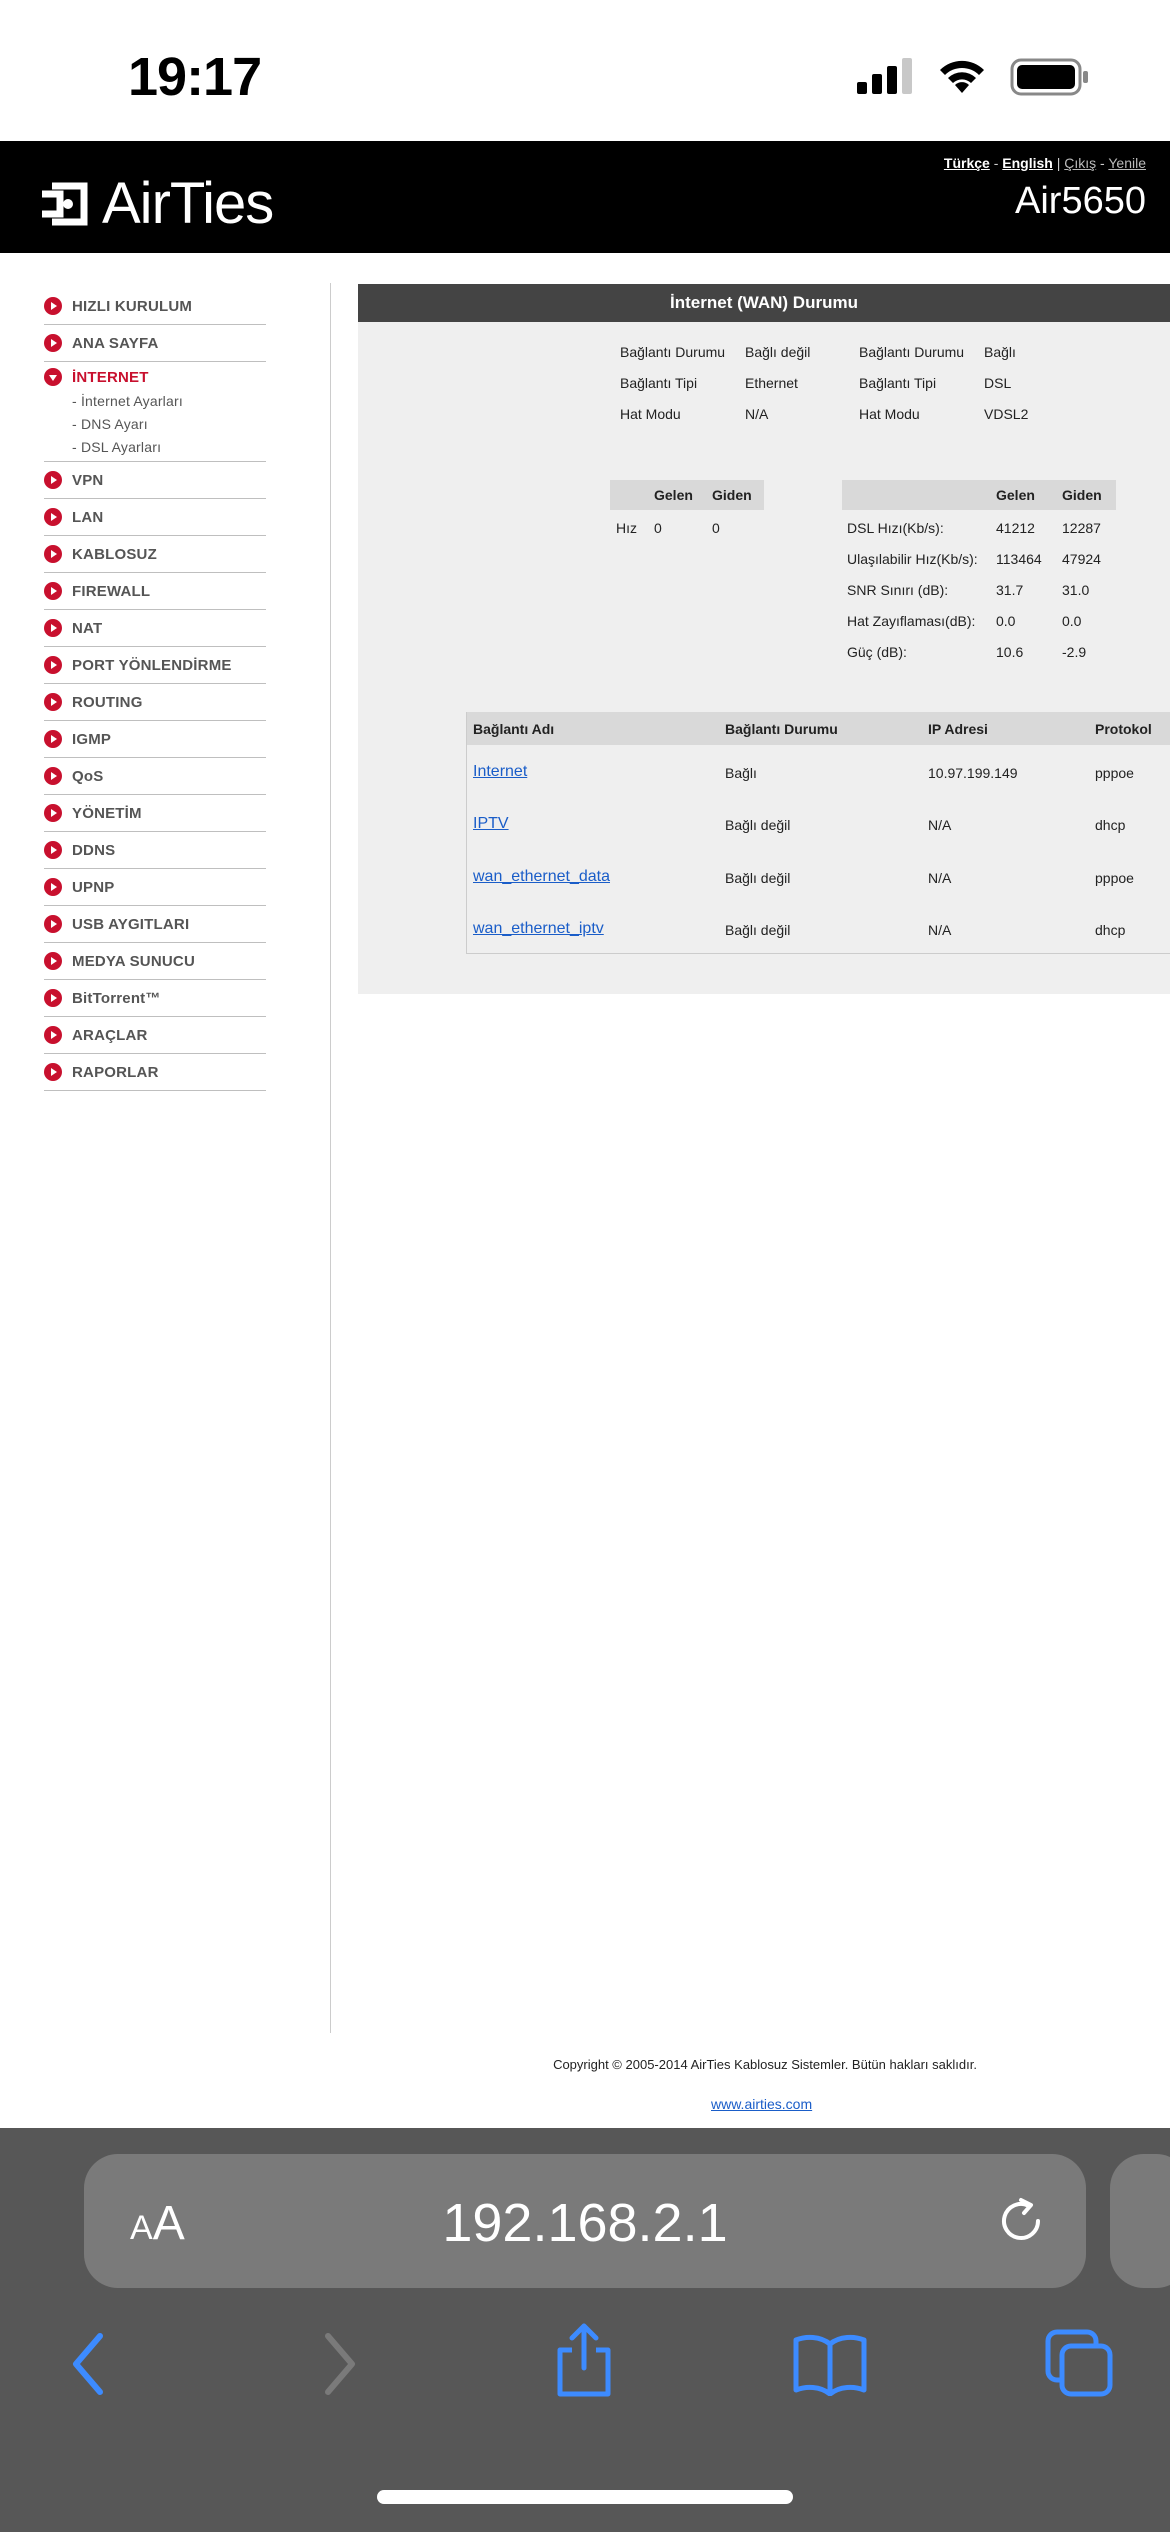 The height and width of the screenshot is (2532, 1170). I want to click on col-header-ip: IP Adresi, so click(958, 729).